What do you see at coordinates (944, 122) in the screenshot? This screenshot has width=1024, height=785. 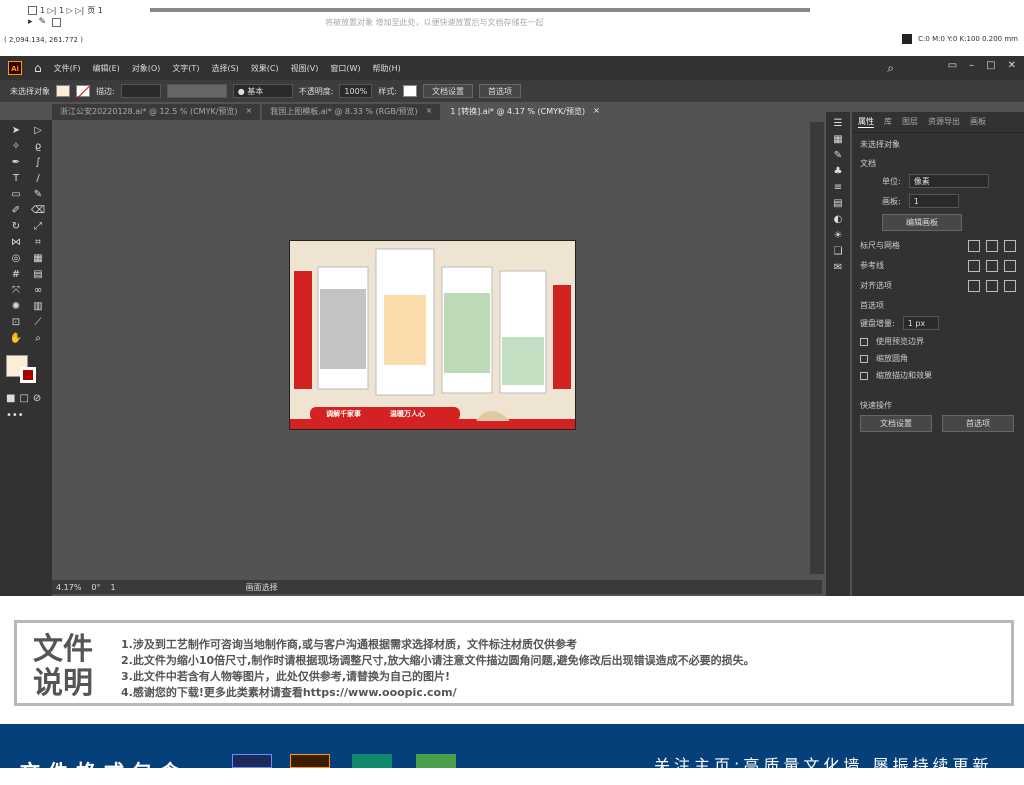 I see `tab-asset-export: 资源导出` at bounding box center [944, 122].